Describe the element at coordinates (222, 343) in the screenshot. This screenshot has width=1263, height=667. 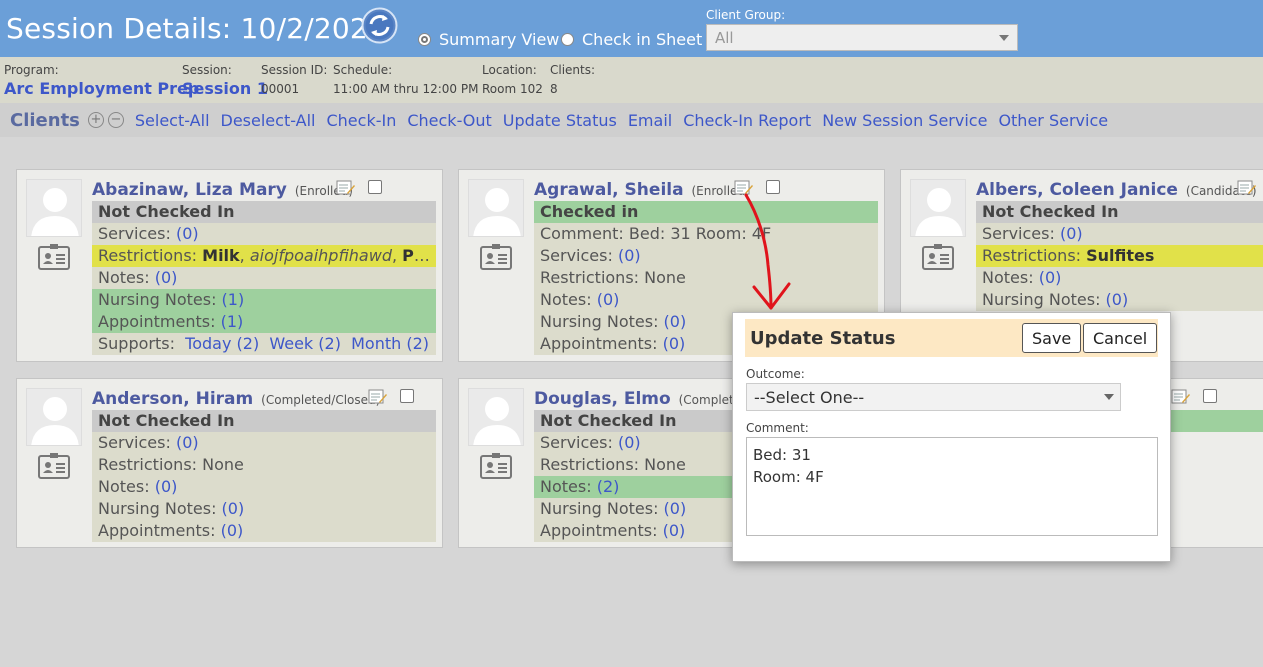
I see `supports-today-link: Today (2)` at that location.